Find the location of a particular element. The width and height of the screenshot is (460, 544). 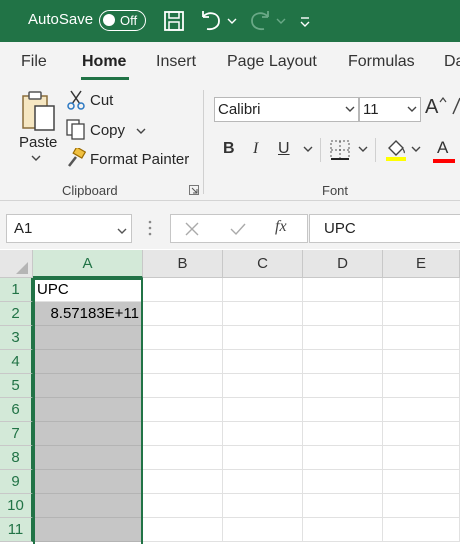

underline-dropdown-icon is located at coordinates (308, 149).